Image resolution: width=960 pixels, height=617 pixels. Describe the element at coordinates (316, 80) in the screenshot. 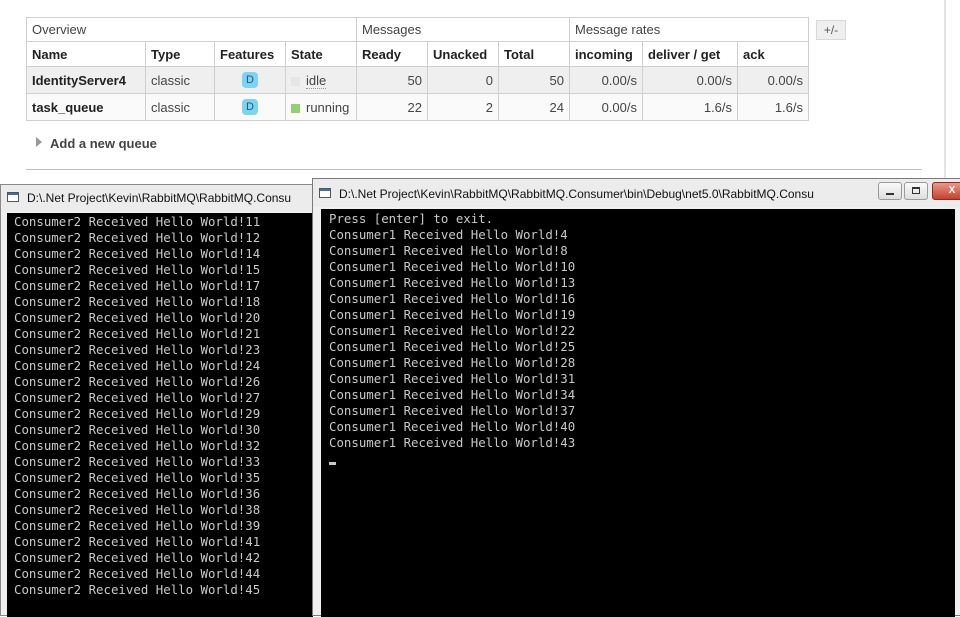

I see `state-label: idle` at that location.